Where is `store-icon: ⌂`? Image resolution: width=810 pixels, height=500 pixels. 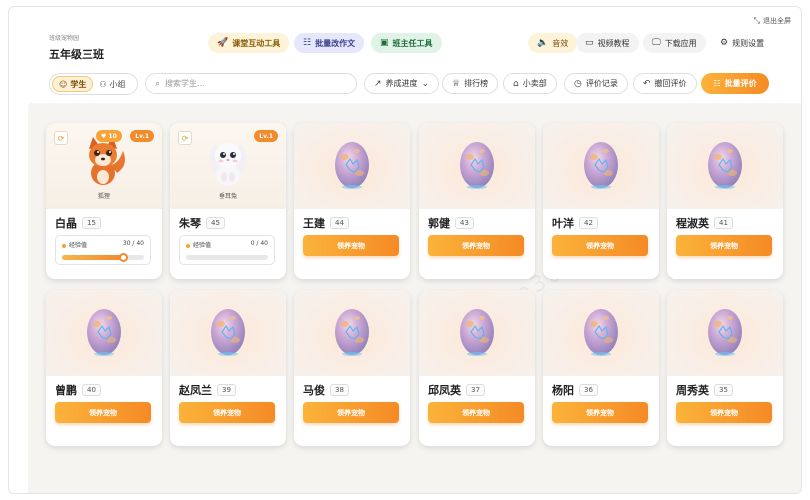 store-icon: ⌂ is located at coordinates (516, 83).